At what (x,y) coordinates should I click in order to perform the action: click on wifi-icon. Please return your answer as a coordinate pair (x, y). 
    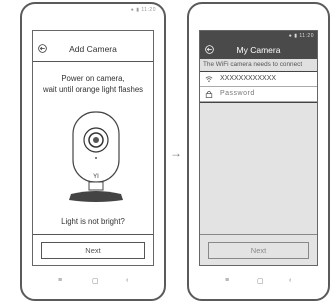
    Looking at the image, I should click on (209, 79).